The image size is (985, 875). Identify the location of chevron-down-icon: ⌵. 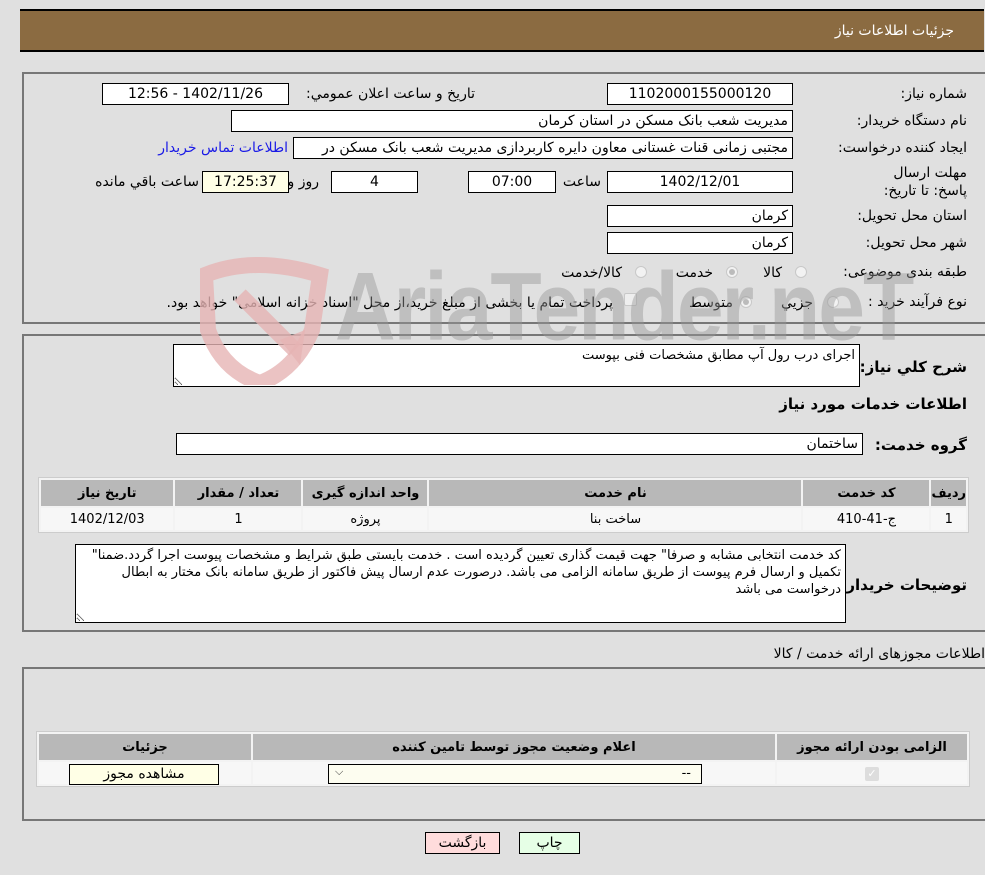
(339, 771).